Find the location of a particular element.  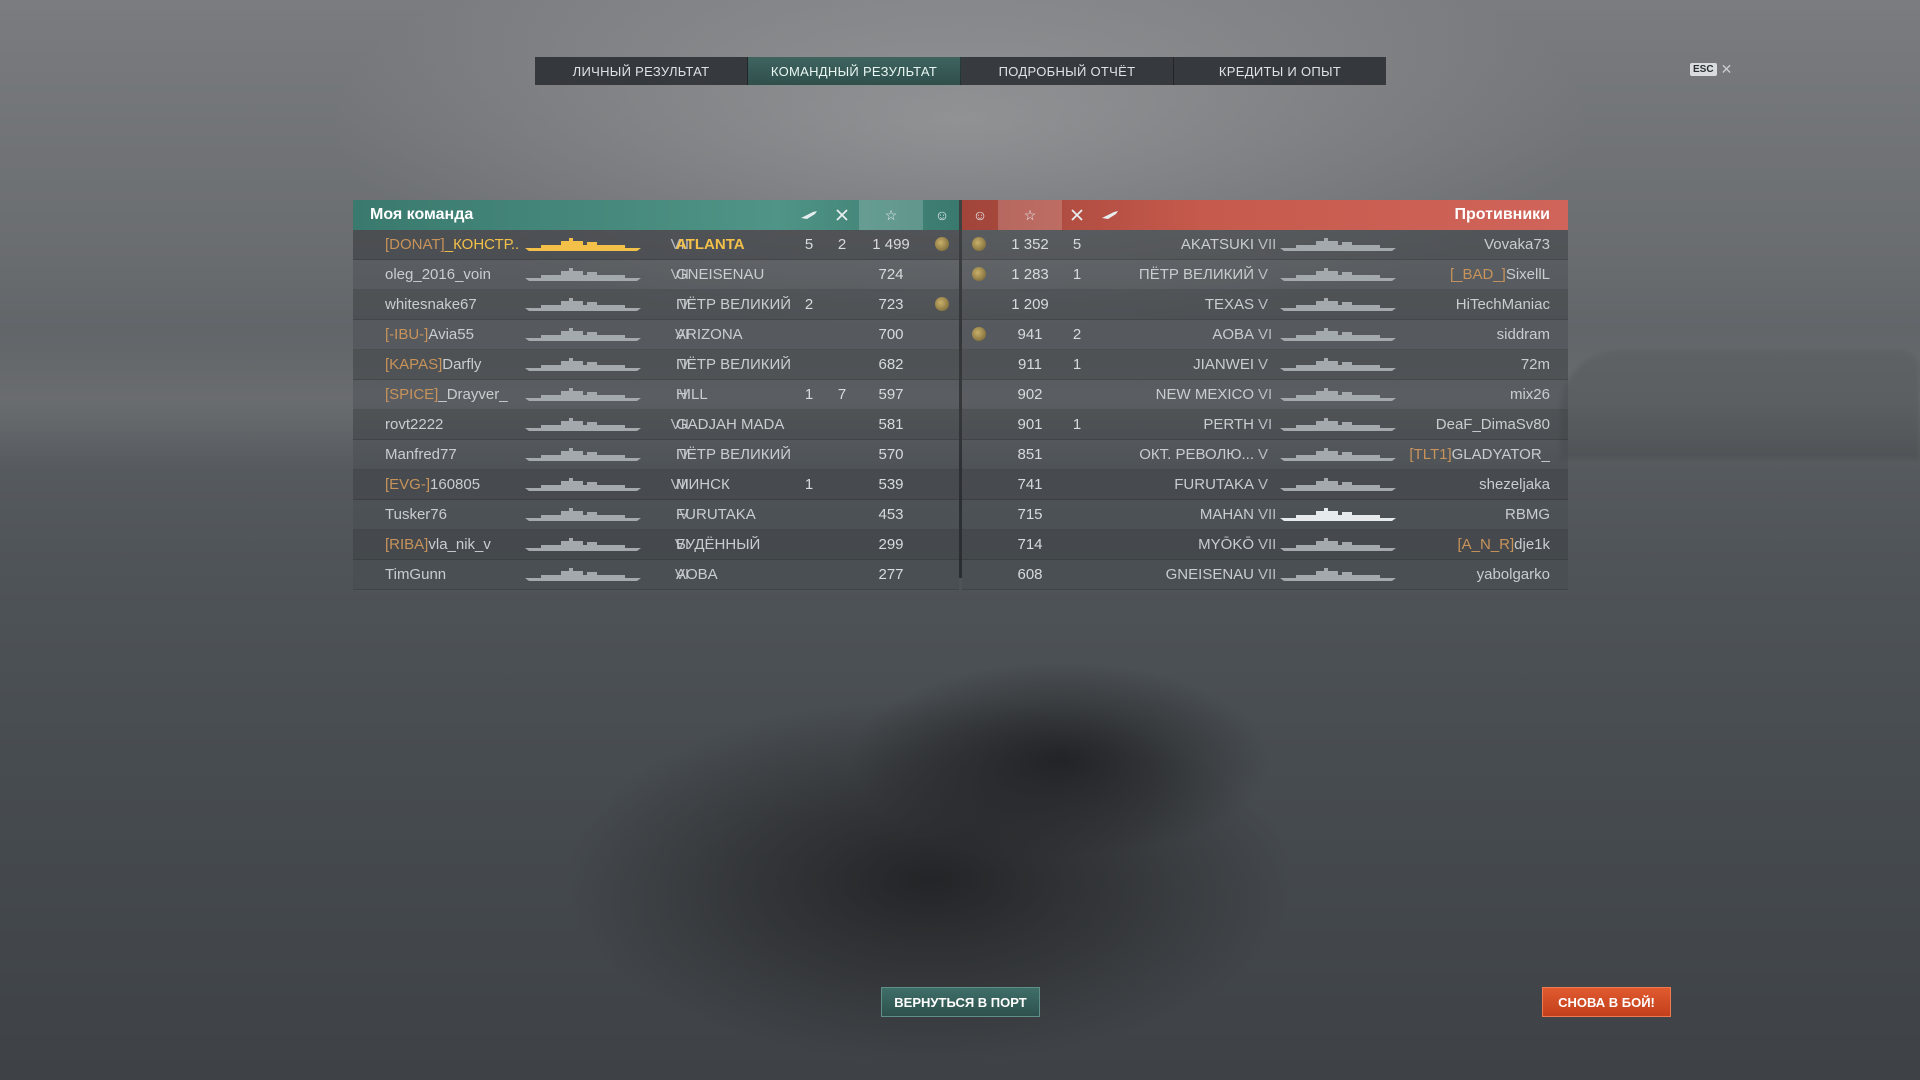

table-row: rovt2222 VII GADJAH MADA 581 is located at coordinates (656, 425).